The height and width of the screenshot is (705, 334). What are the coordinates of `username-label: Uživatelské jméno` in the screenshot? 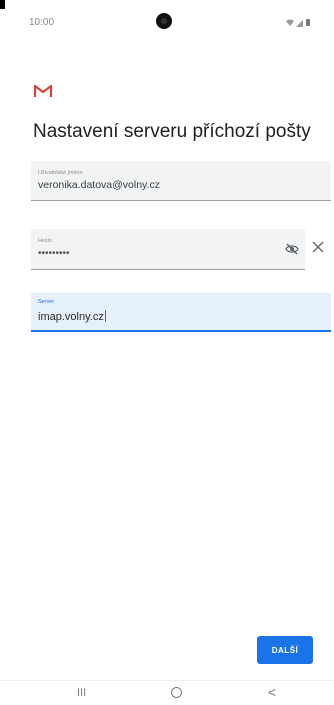 It's located at (60, 173).